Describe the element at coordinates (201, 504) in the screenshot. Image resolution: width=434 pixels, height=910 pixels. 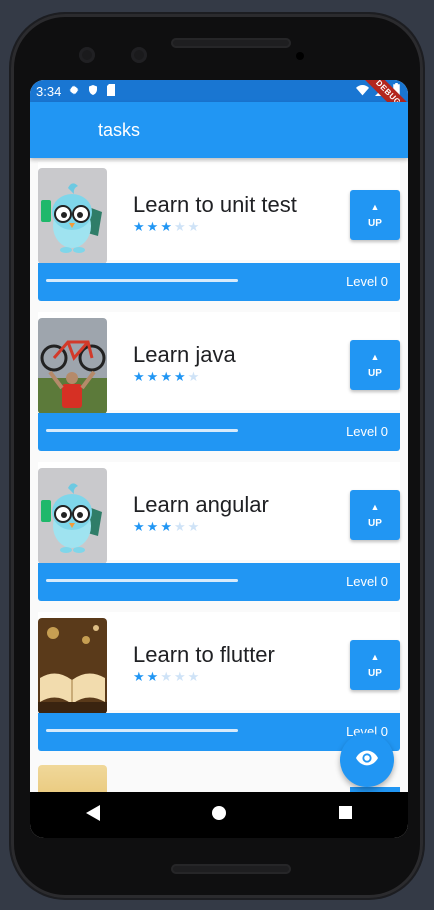
I see `task-title: Learn angular` at that location.